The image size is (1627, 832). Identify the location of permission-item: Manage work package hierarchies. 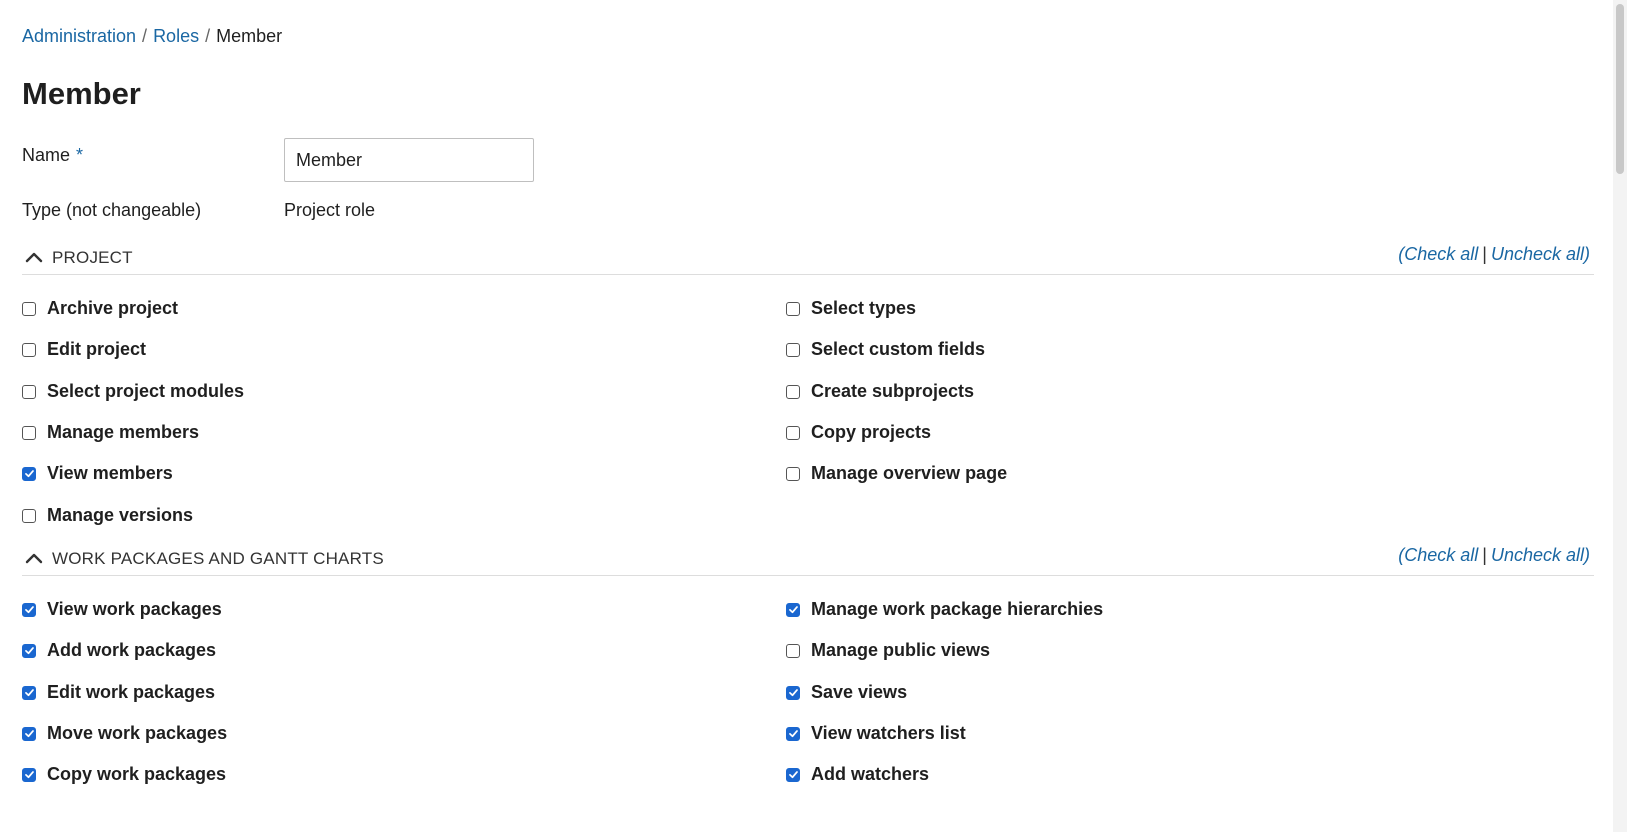
(944, 609).